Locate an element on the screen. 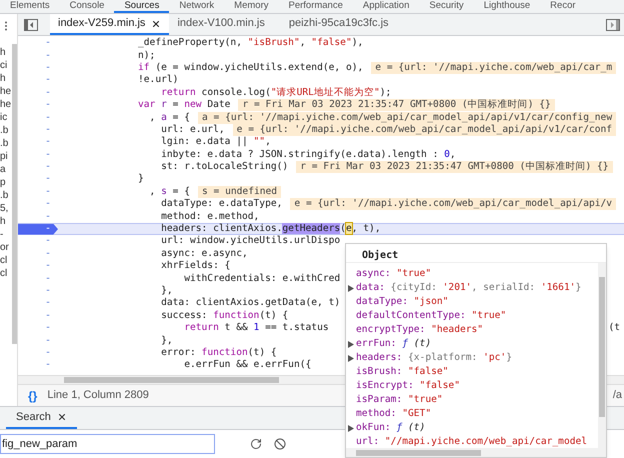  vertical-scrollbar is located at coordinates (602, 347).